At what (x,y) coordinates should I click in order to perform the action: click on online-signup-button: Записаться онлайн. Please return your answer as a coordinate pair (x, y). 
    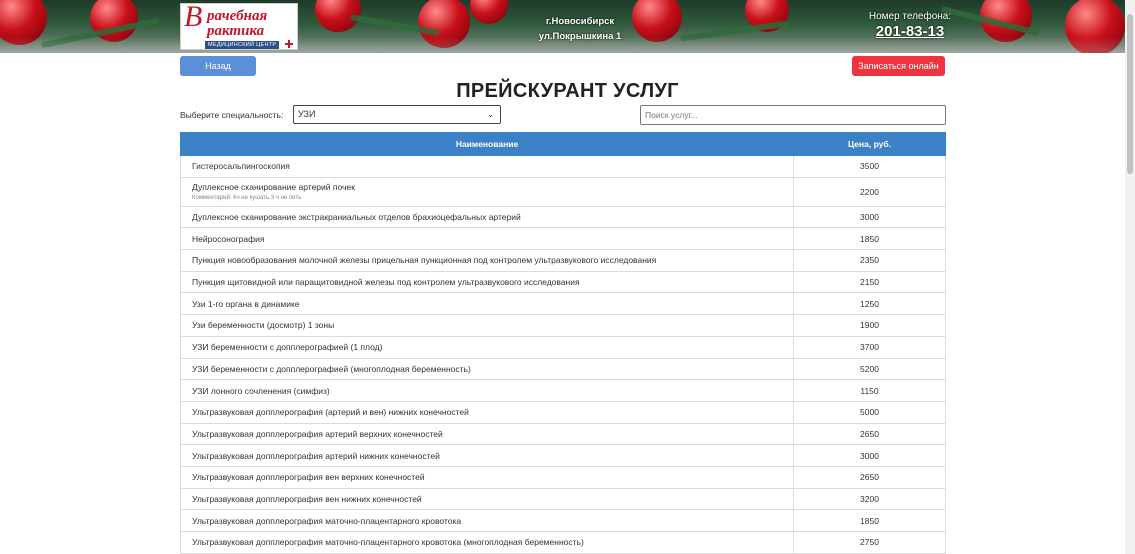
    Looking at the image, I should click on (898, 66).